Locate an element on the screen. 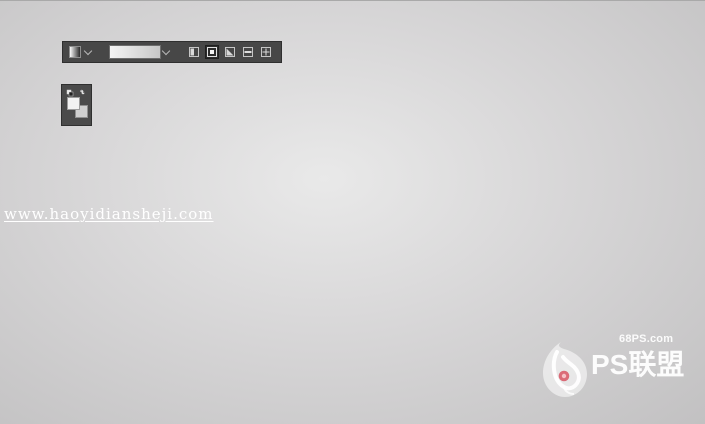 This screenshot has width=705, height=424. swap-colors-icon is located at coordinates (77, 93).